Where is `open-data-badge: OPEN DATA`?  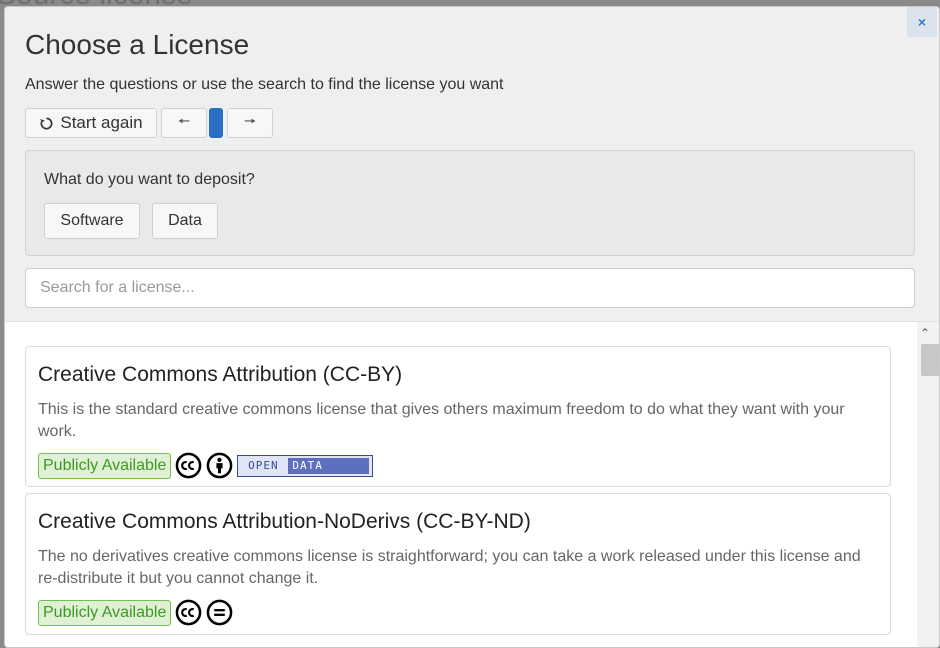
open-data-badge: OPEN DATA is located at coordinates (305, 465).